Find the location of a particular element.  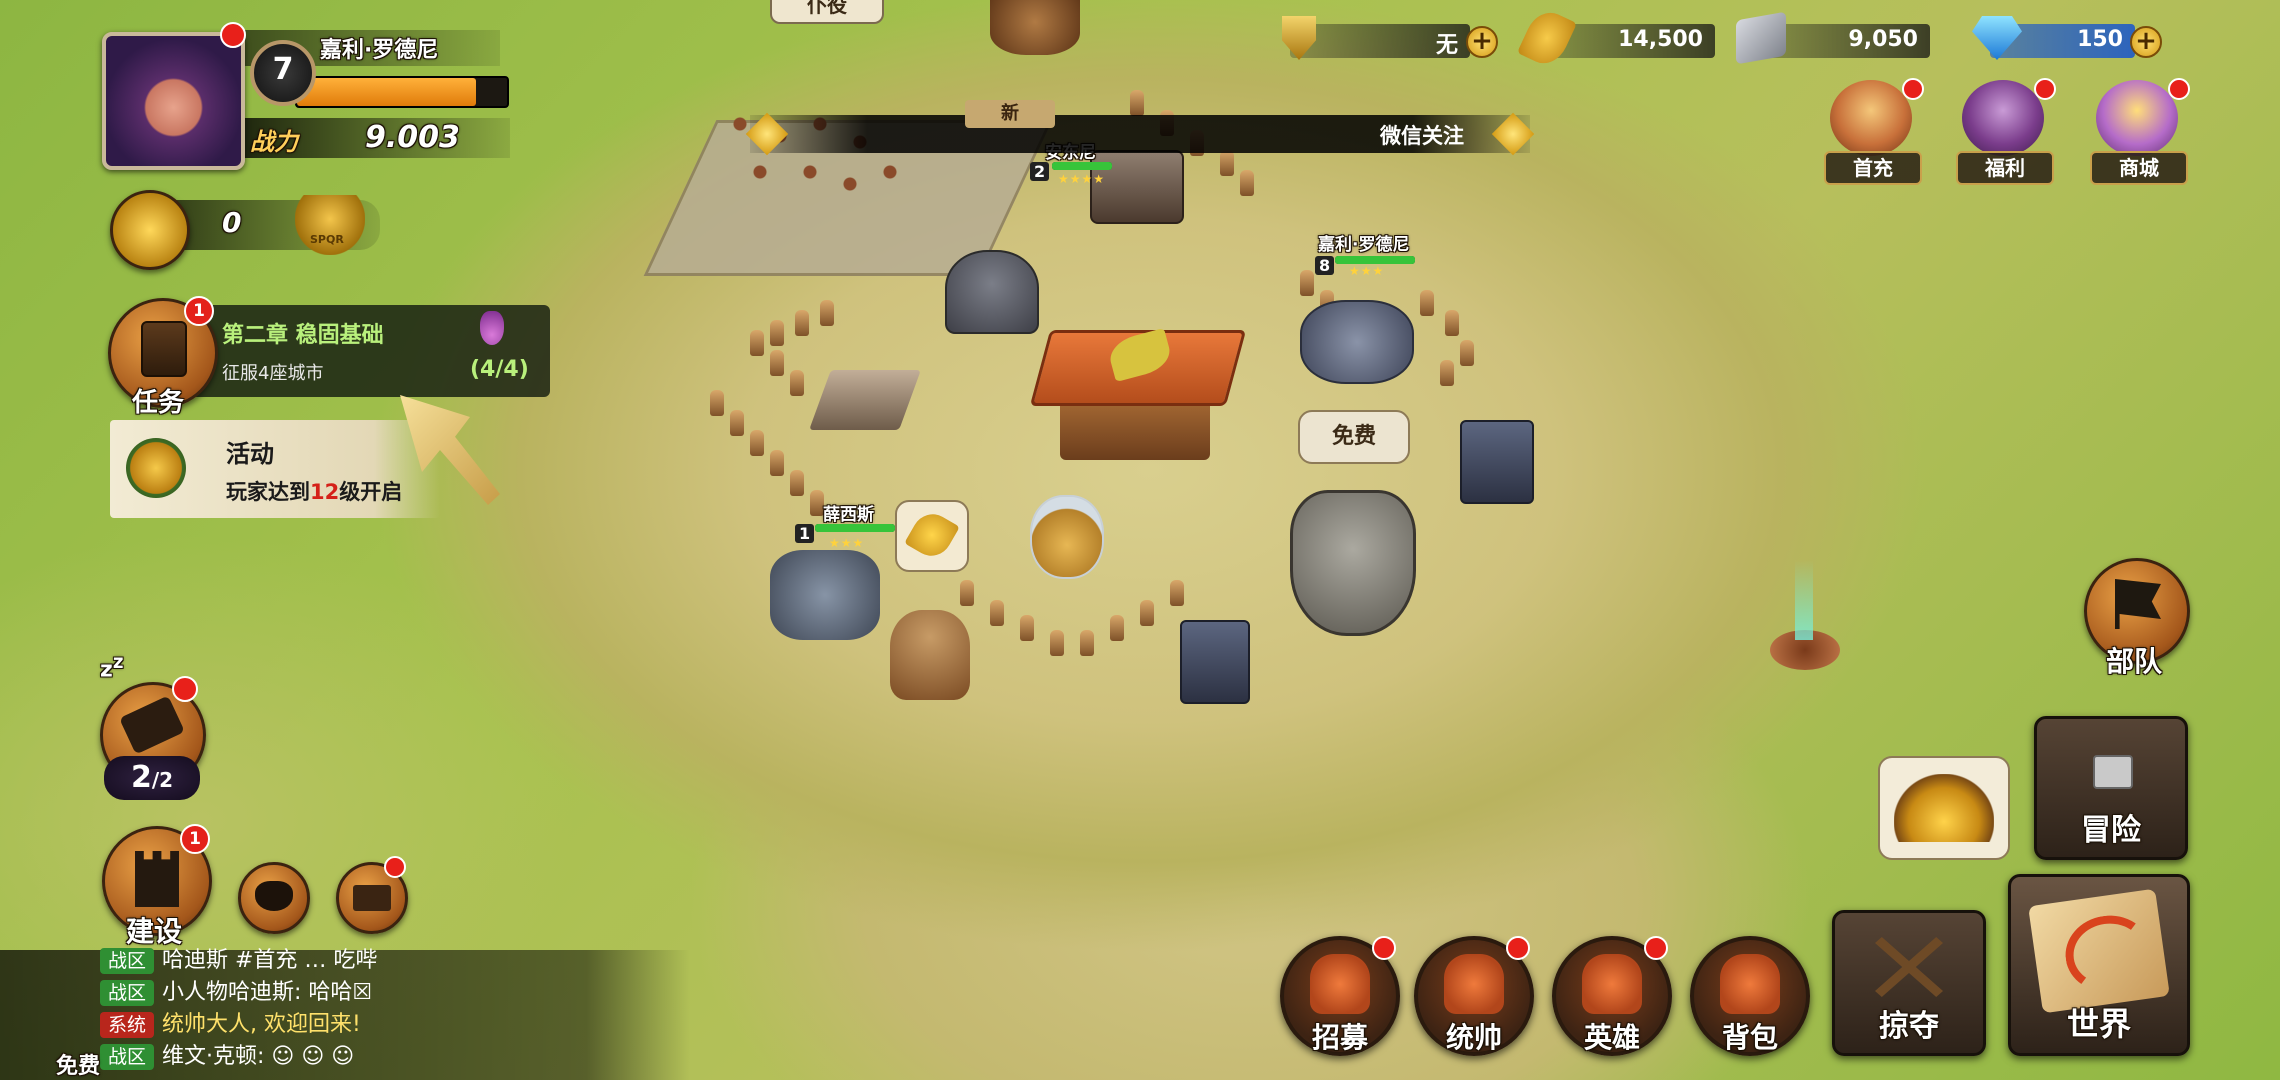

backpack-icon is located at coordinates (1750, 984).